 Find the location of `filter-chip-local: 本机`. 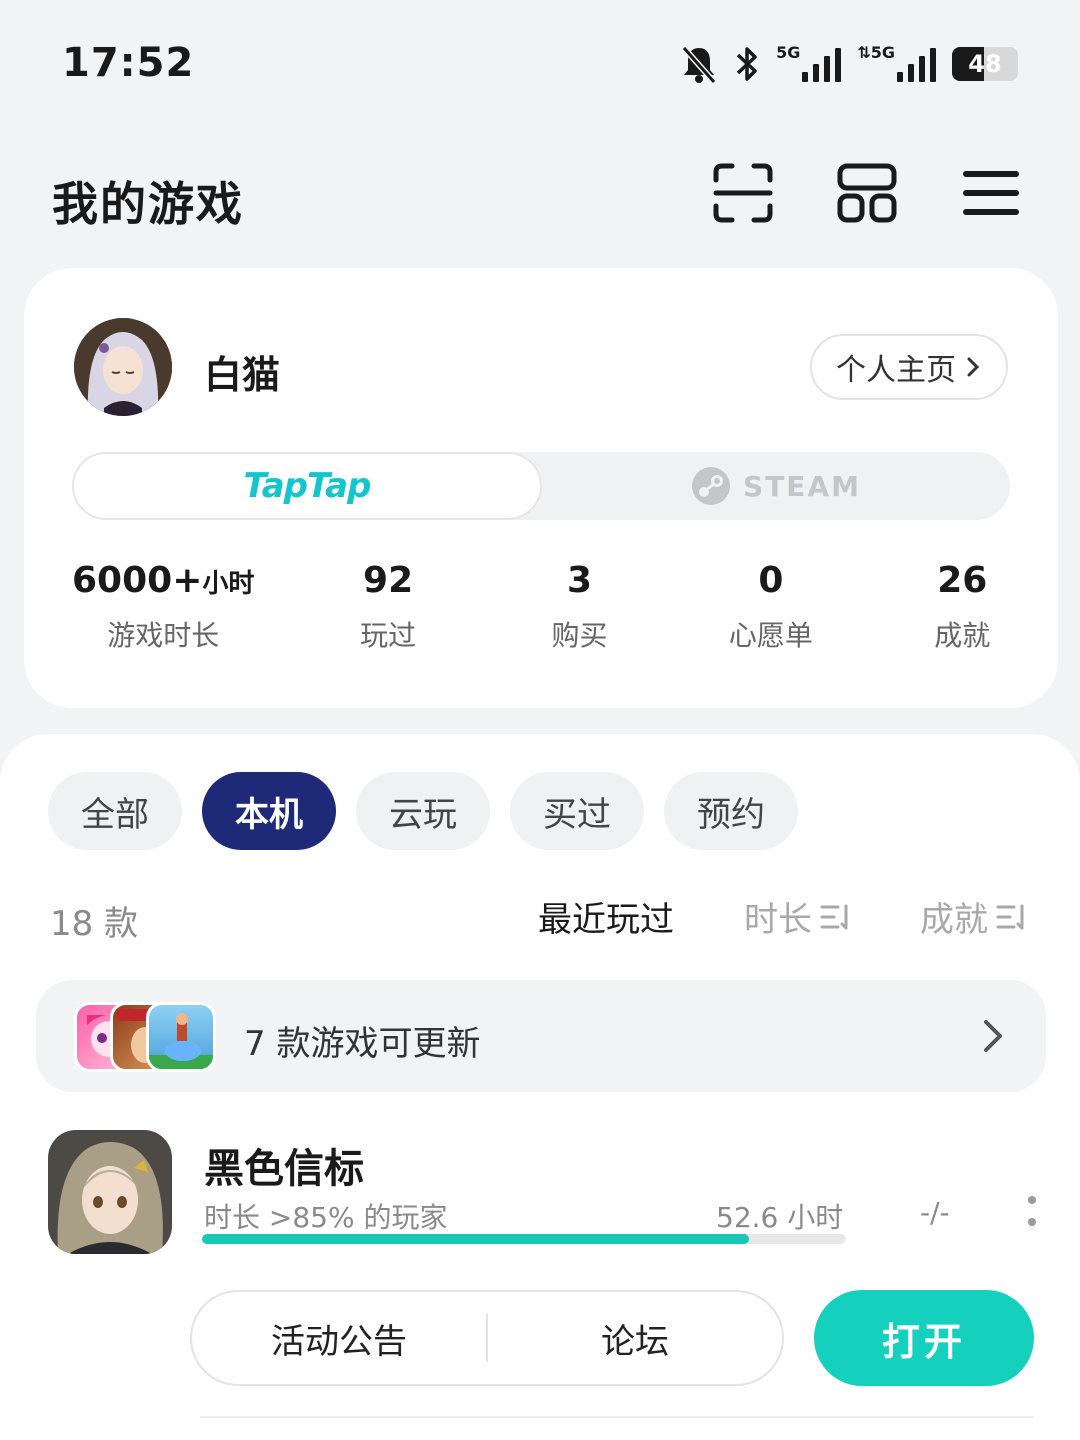

filter-chip-local: 本机 is located at coordinates (269, 811).